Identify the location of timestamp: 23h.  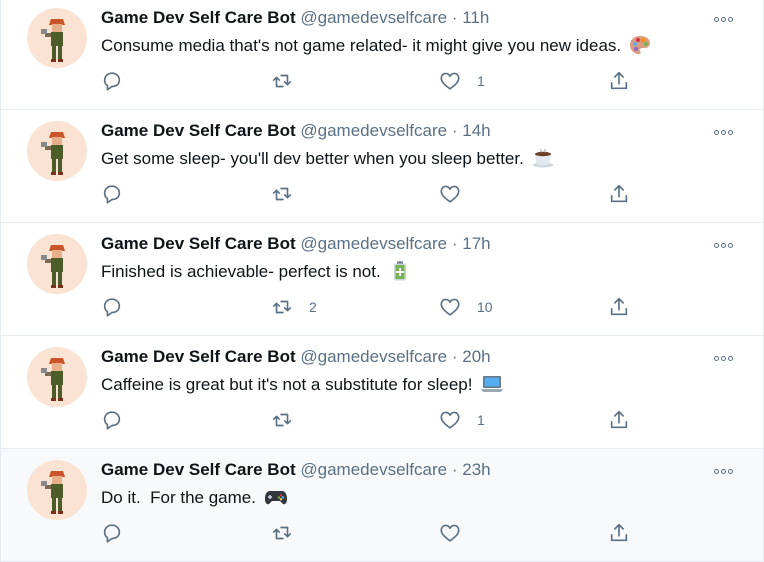
(476, 469).